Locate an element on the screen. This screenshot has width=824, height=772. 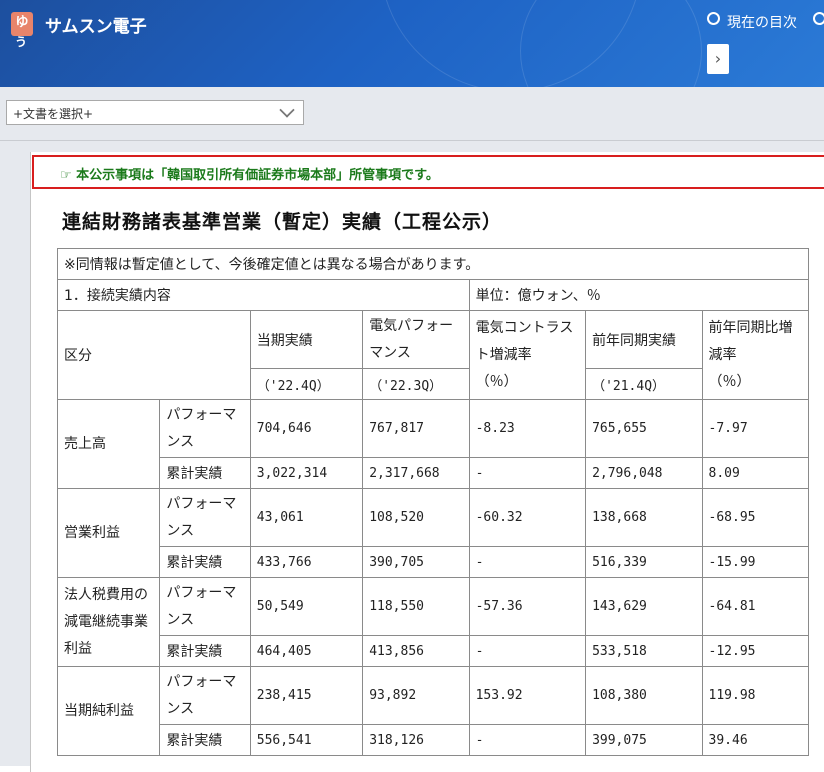
company-name: サムスン電子 is located at coordinates (96, 27).